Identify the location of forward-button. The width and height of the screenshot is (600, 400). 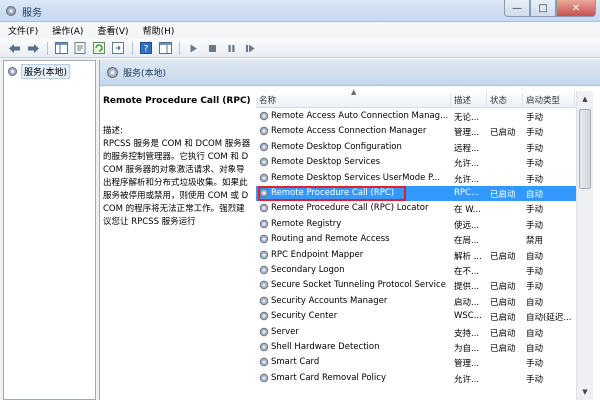
(33, 48).